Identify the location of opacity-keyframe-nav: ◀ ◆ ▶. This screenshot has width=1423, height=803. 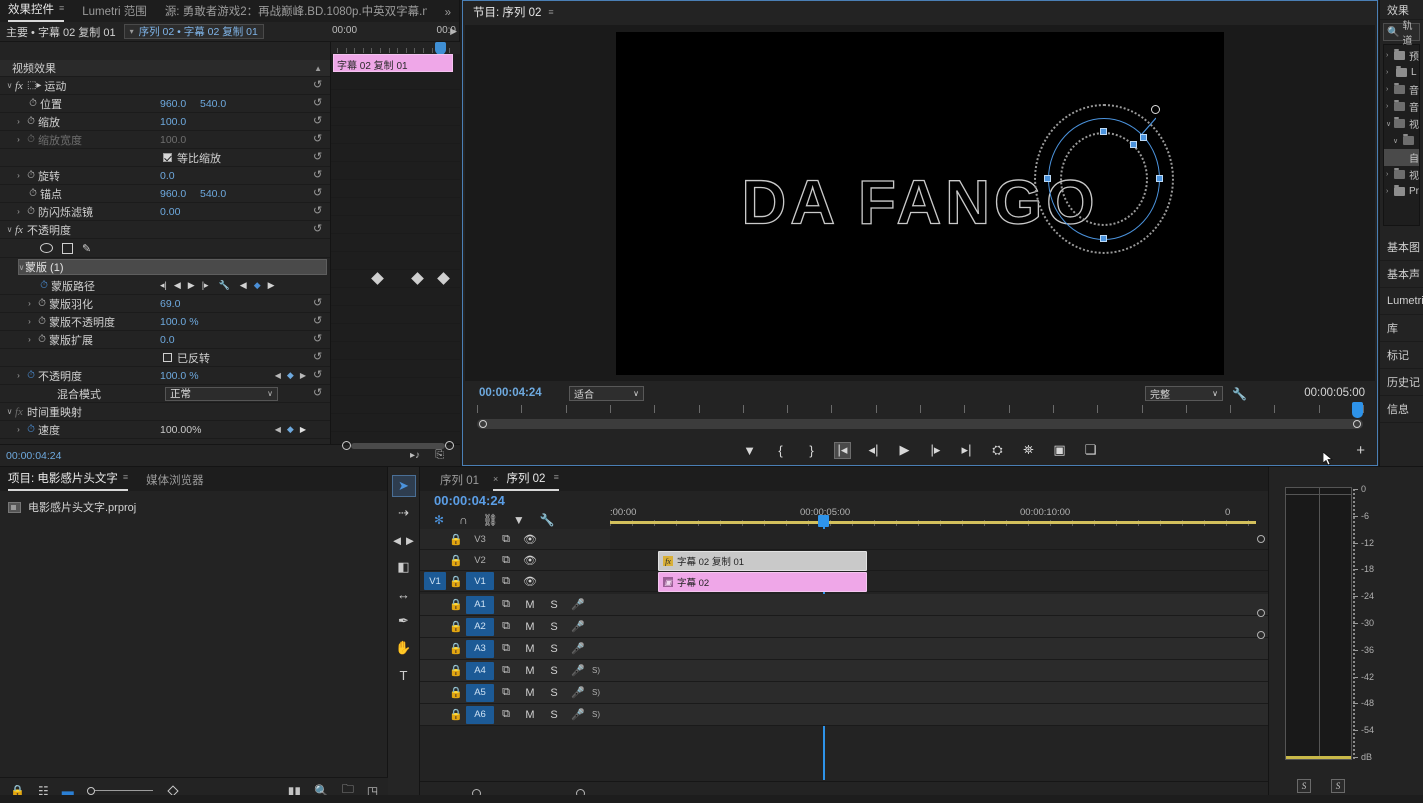
(290, 375).